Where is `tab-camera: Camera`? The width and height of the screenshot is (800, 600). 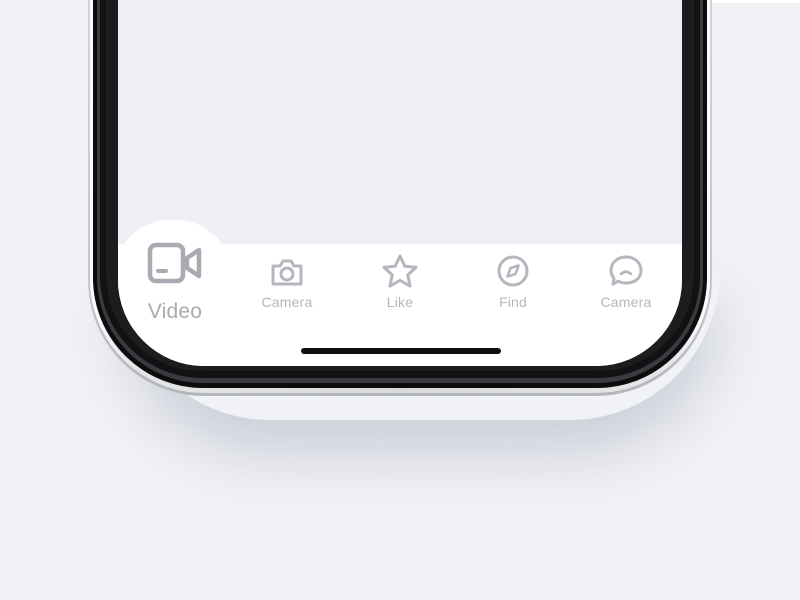 tab-camera: Camera is located at coordinates (287, 283).